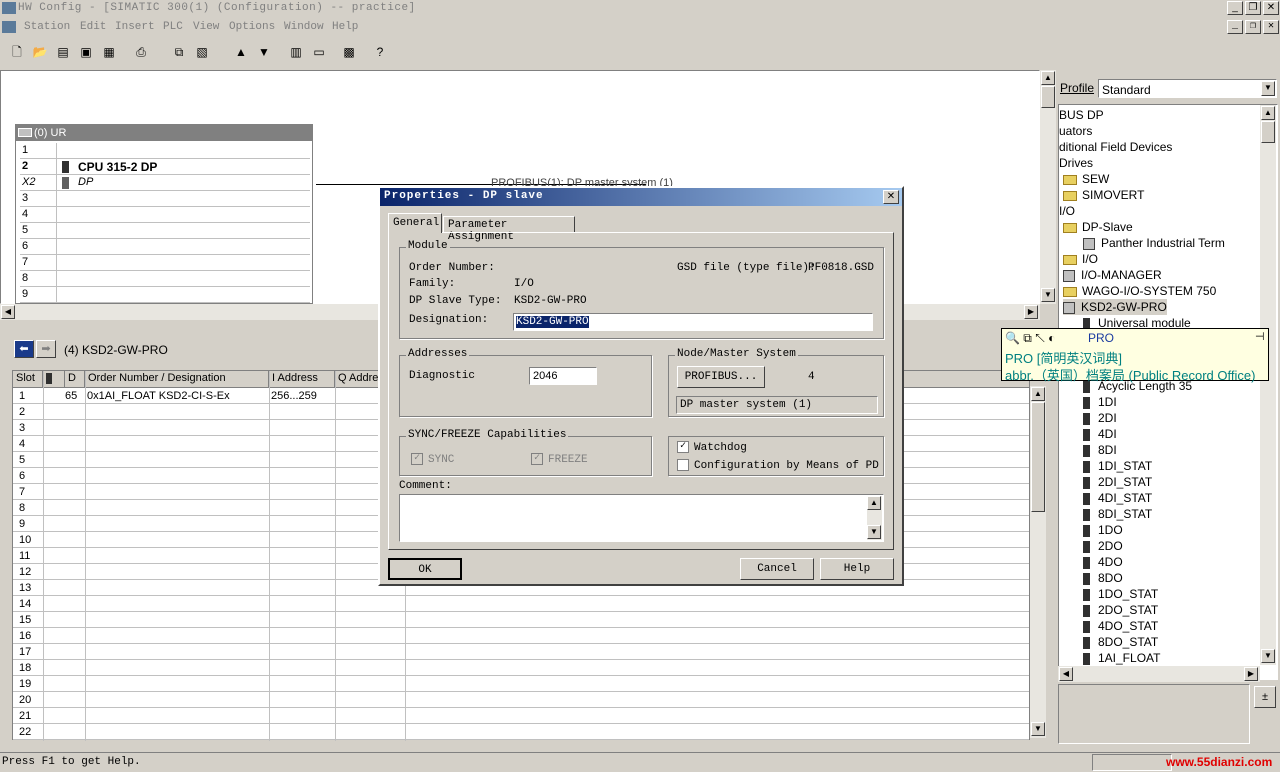 The width and height of the screenshot is (1280, 772). I want to click on forward-arrow-icon: ➡, so click(46, 349).